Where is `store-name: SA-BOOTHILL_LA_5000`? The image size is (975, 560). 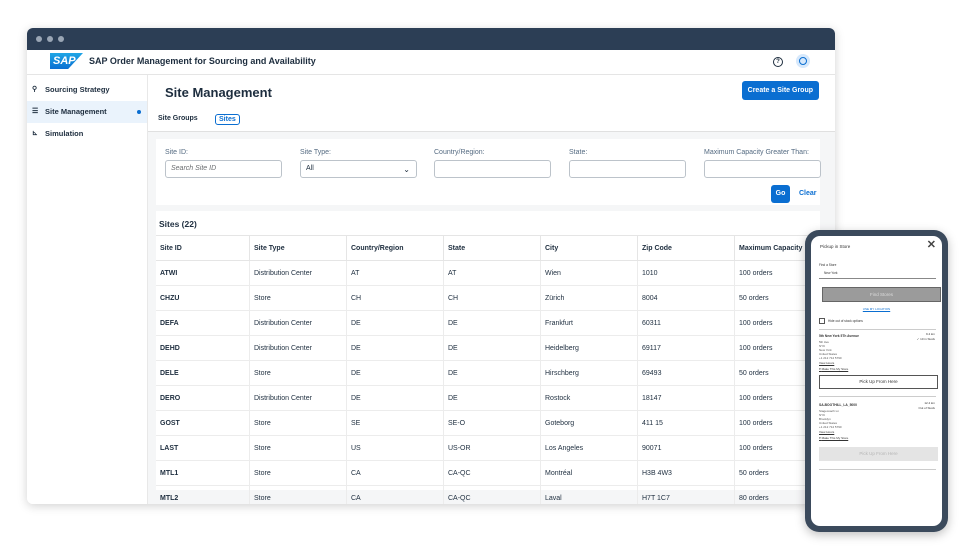
store-name: SA-BOOTHILL_LA_5000 is located at coordinates (838, 405).